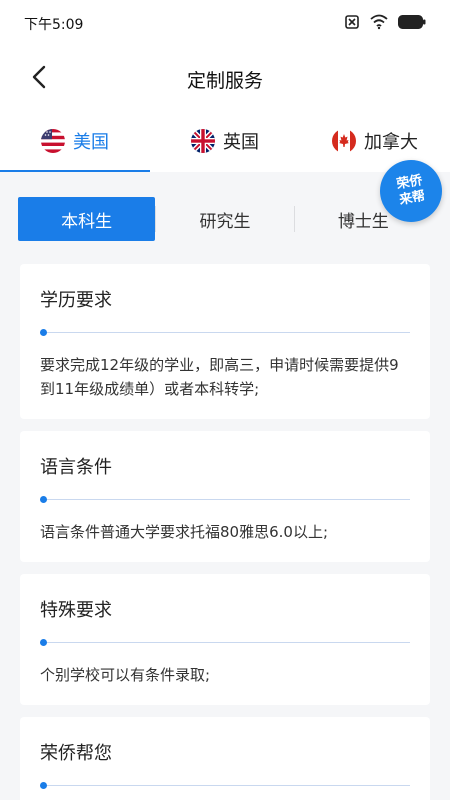  I want to click on card-title: 学历要求, so click(76, 300).